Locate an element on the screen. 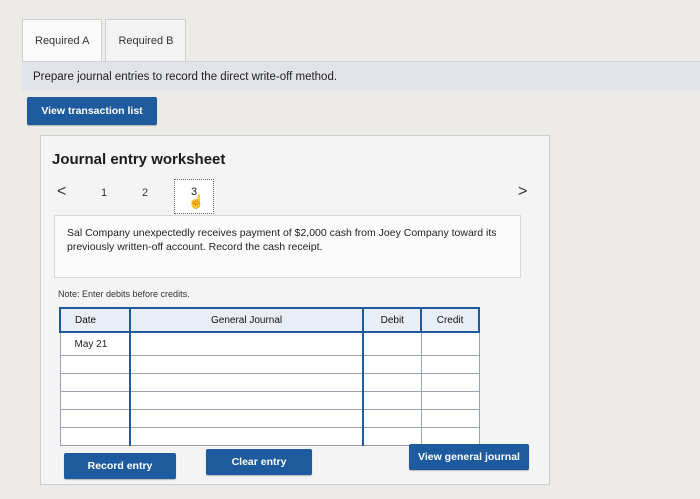 Image resolution: width=700 pixels, height=499 pixels. hand-cursor-icon: ☝ is located at coordinates (196, 201).